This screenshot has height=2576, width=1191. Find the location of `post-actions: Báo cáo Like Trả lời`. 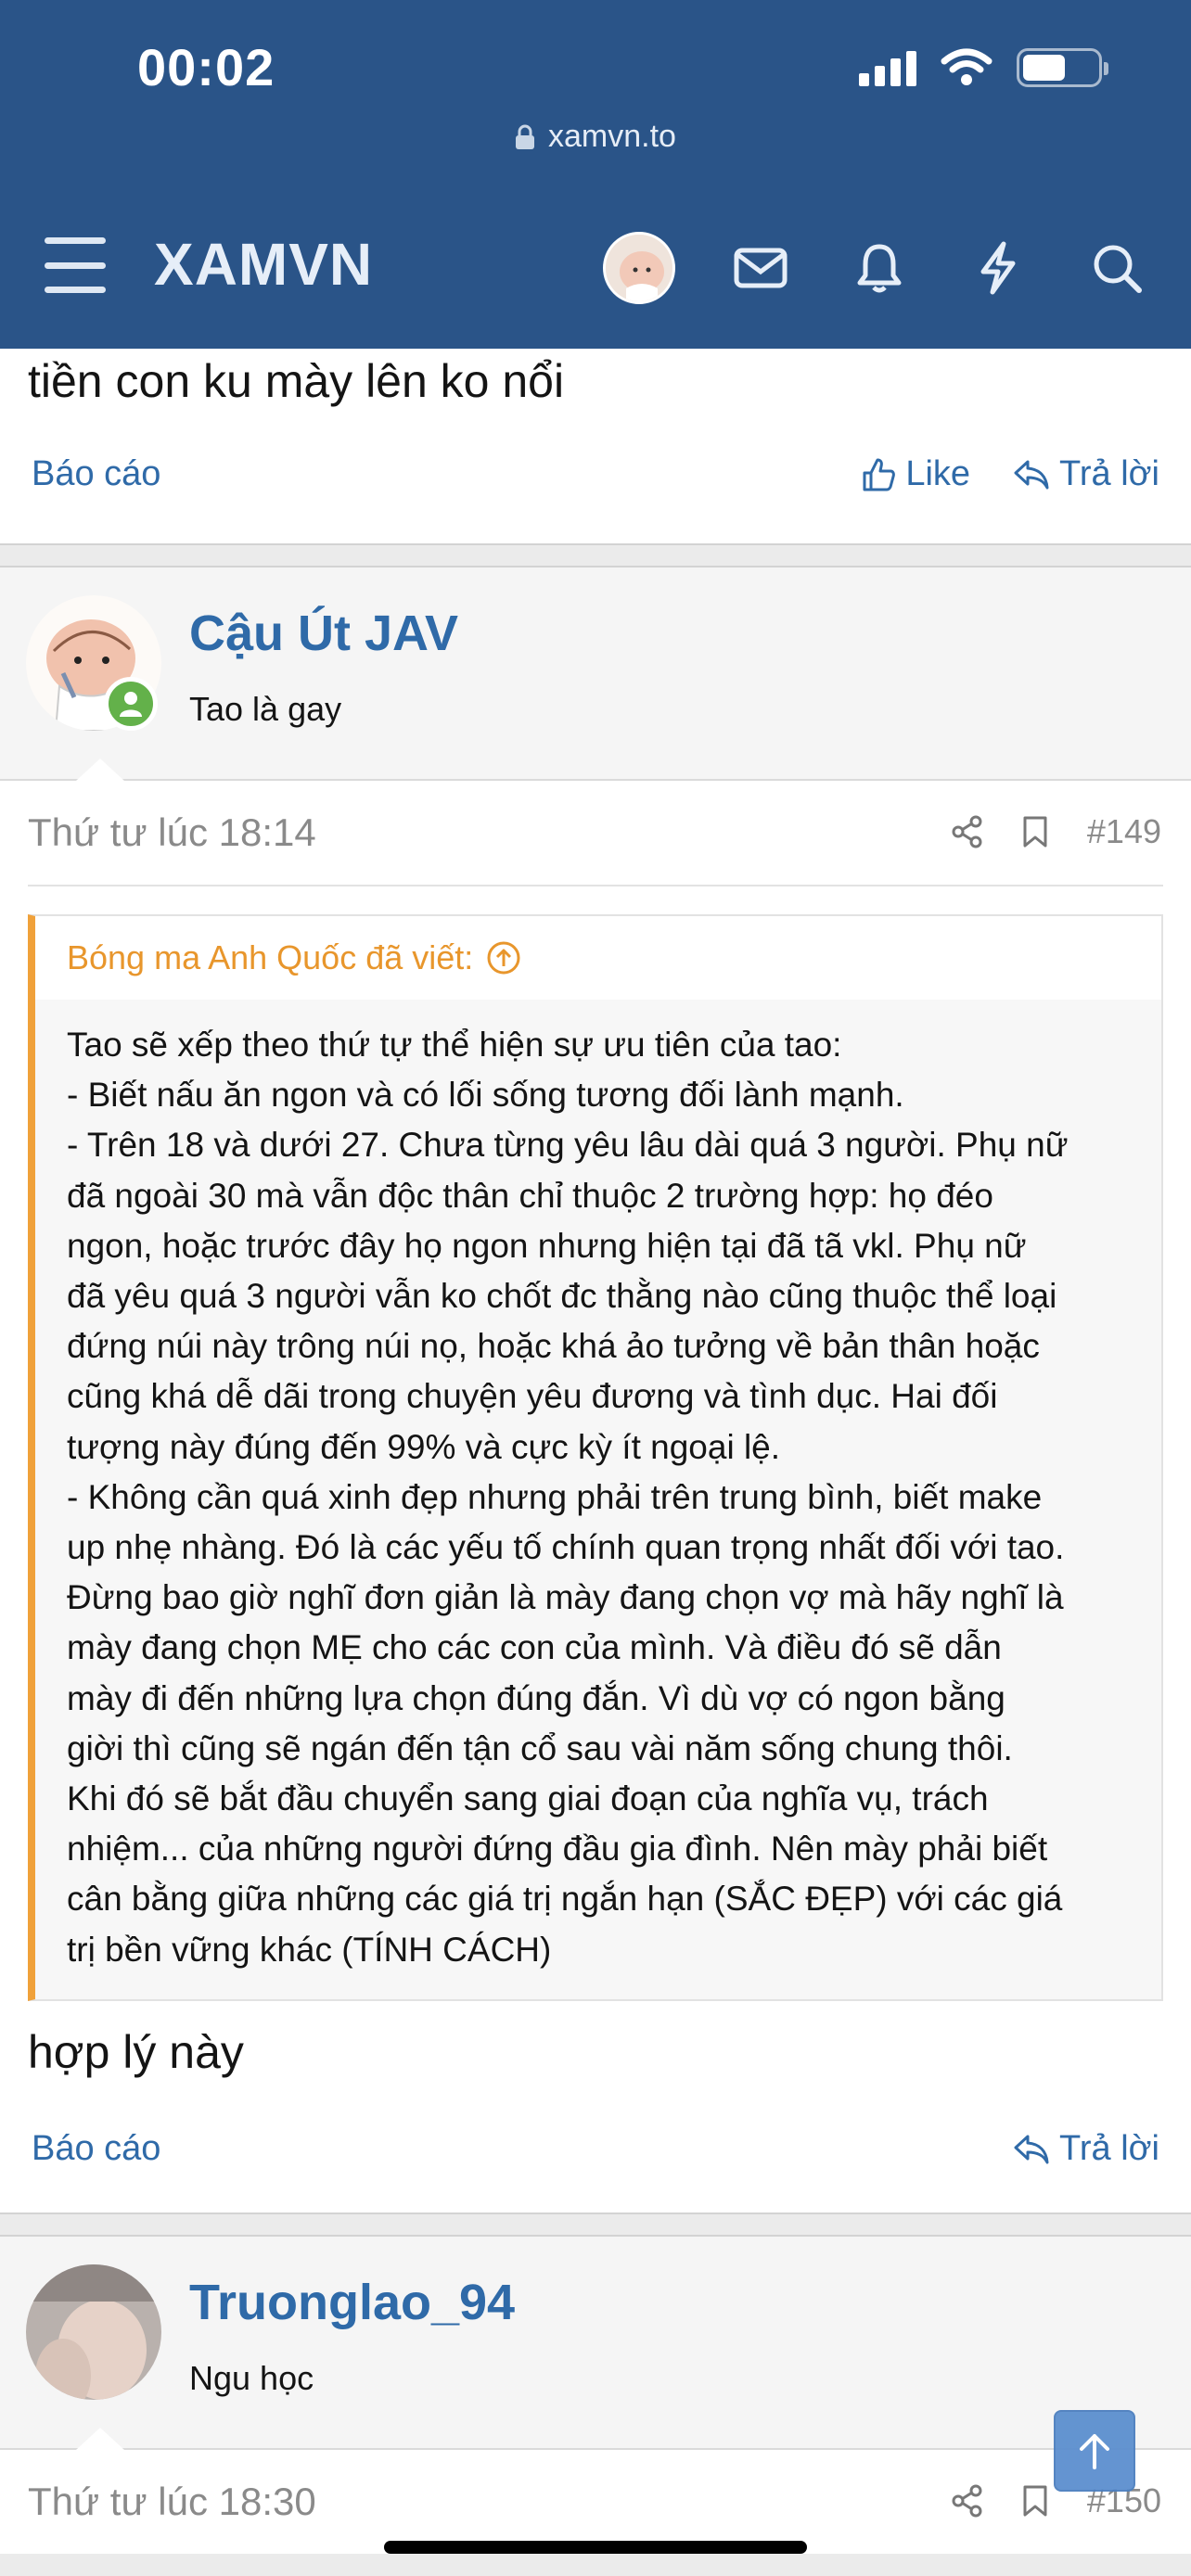

post-actions: Báo cáo Like Trả lời is located at coordinates (595, 474).